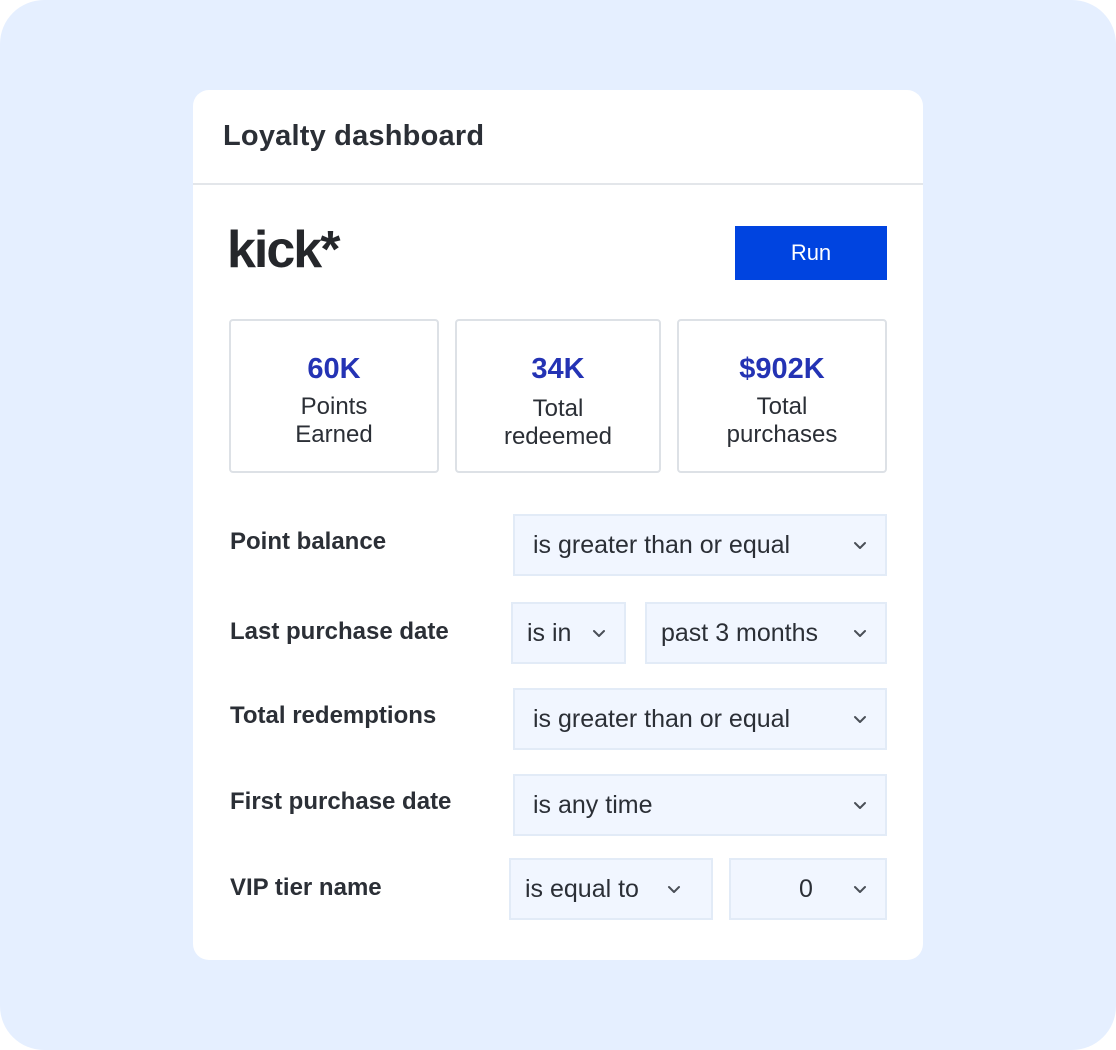 The width and height of the screenshot is (1116, 1050). I want to click on filter-label-last-purchase-date: Last purchase date, so click(339, 631).